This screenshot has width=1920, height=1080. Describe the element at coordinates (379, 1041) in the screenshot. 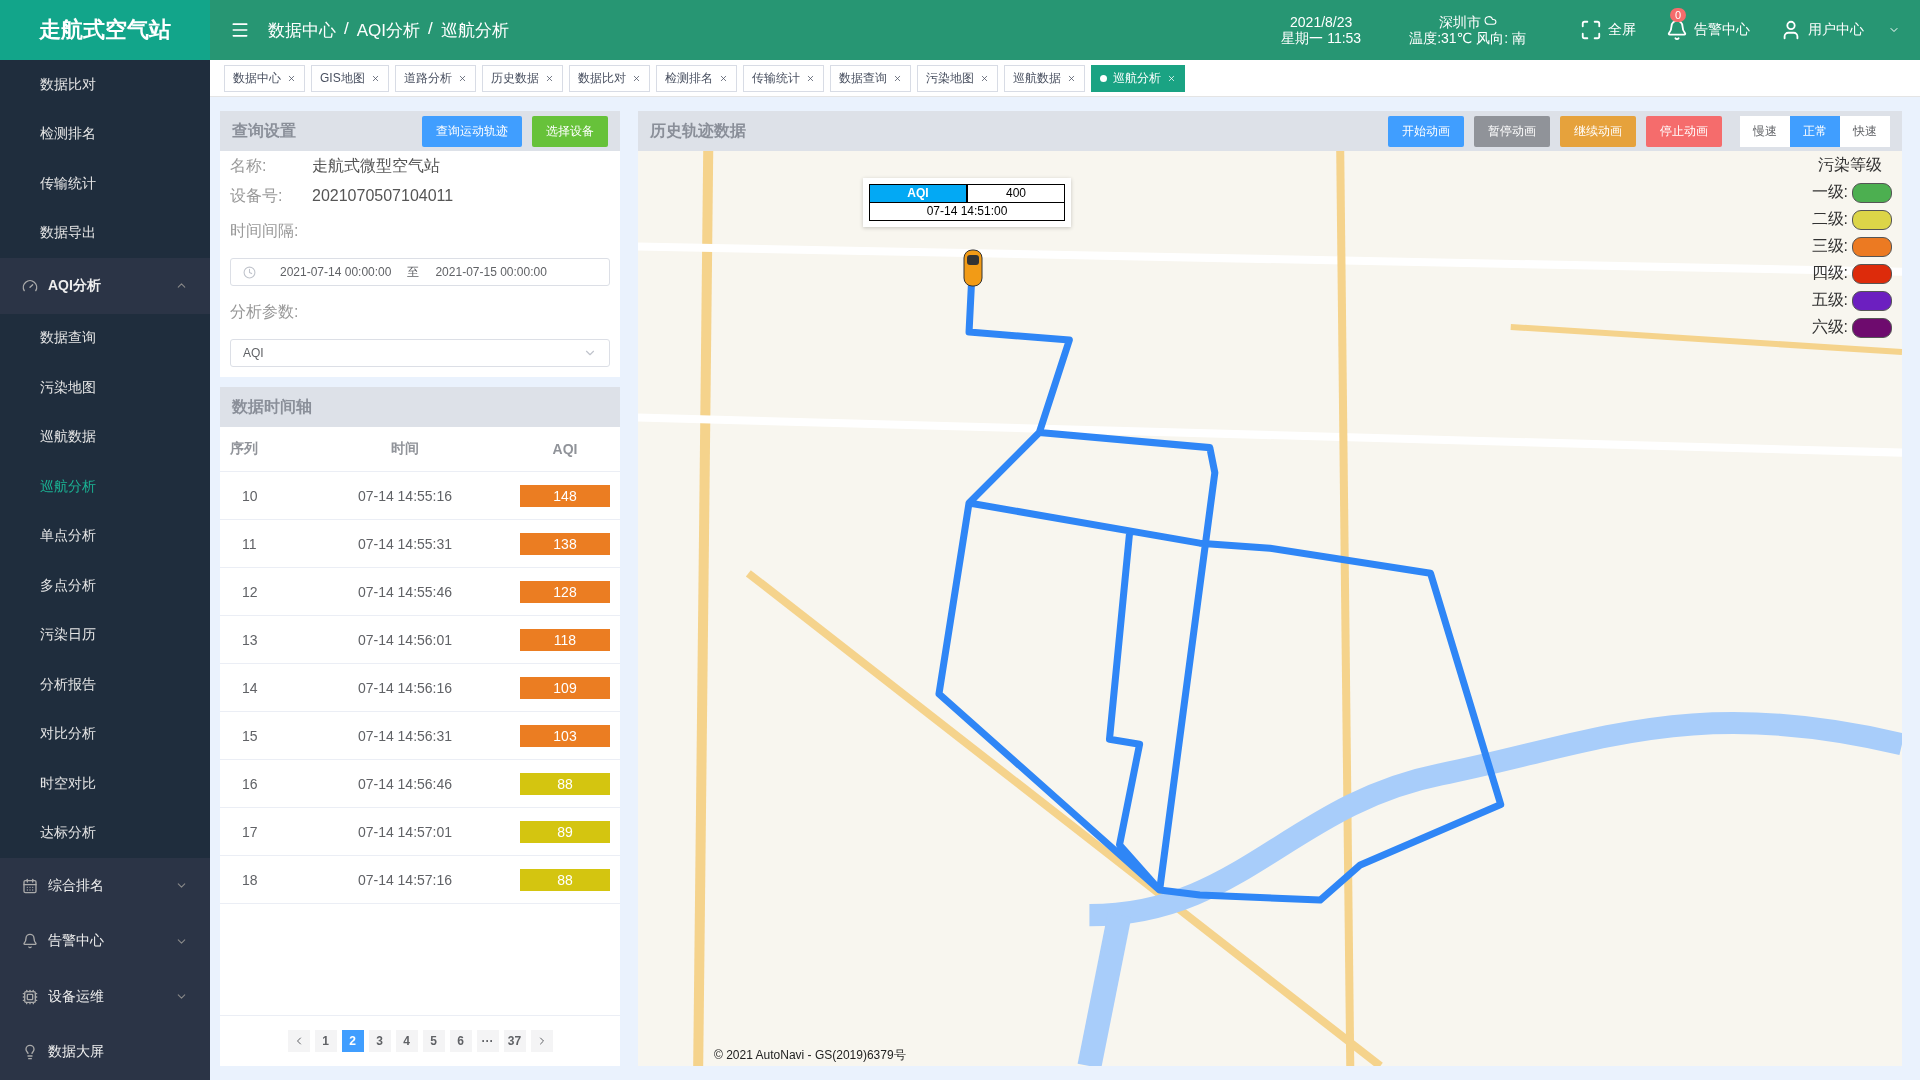

I see `page-button: 3` at that location.